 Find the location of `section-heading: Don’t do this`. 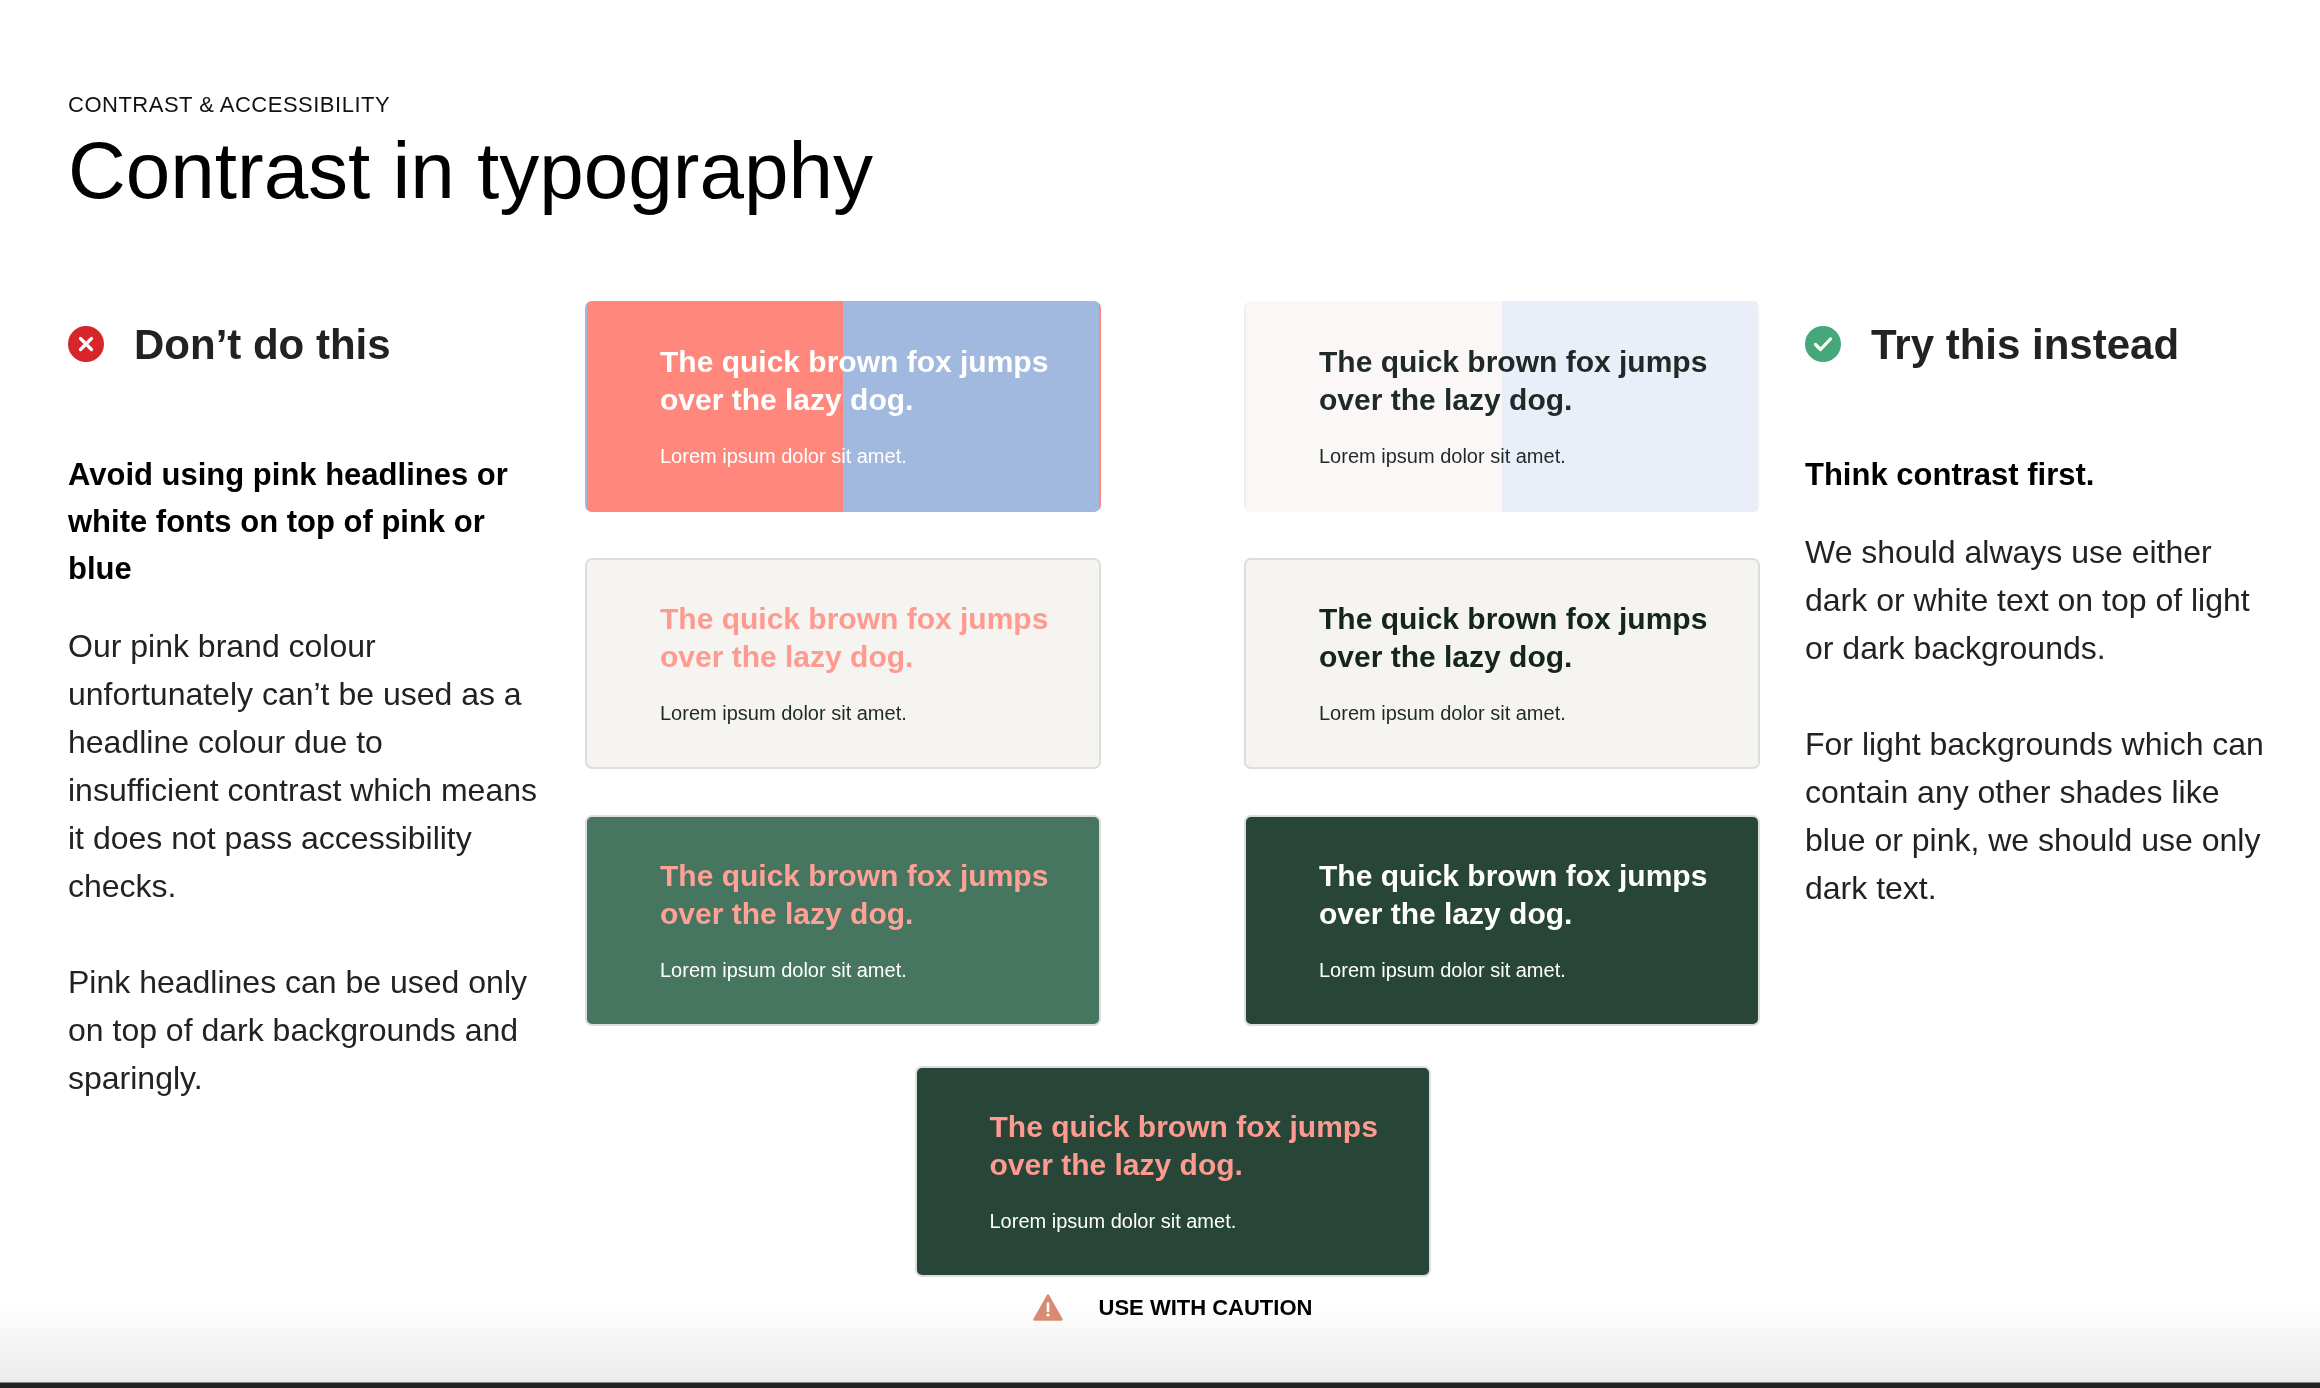

section-heading: Don’t do this is located at coordinates (262, 344).